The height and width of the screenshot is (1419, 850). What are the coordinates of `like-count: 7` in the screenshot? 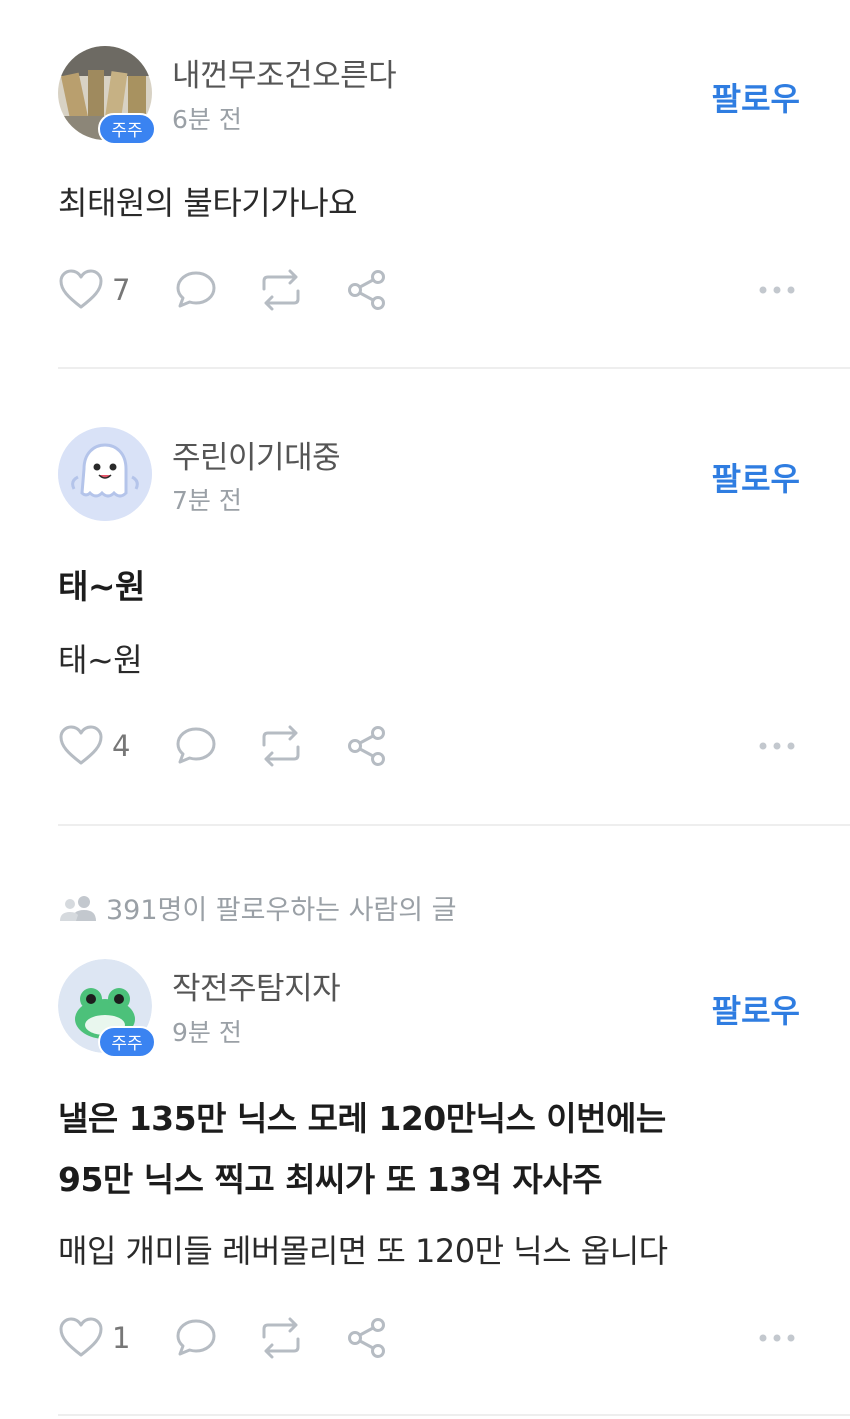 It's located at (121, 290).